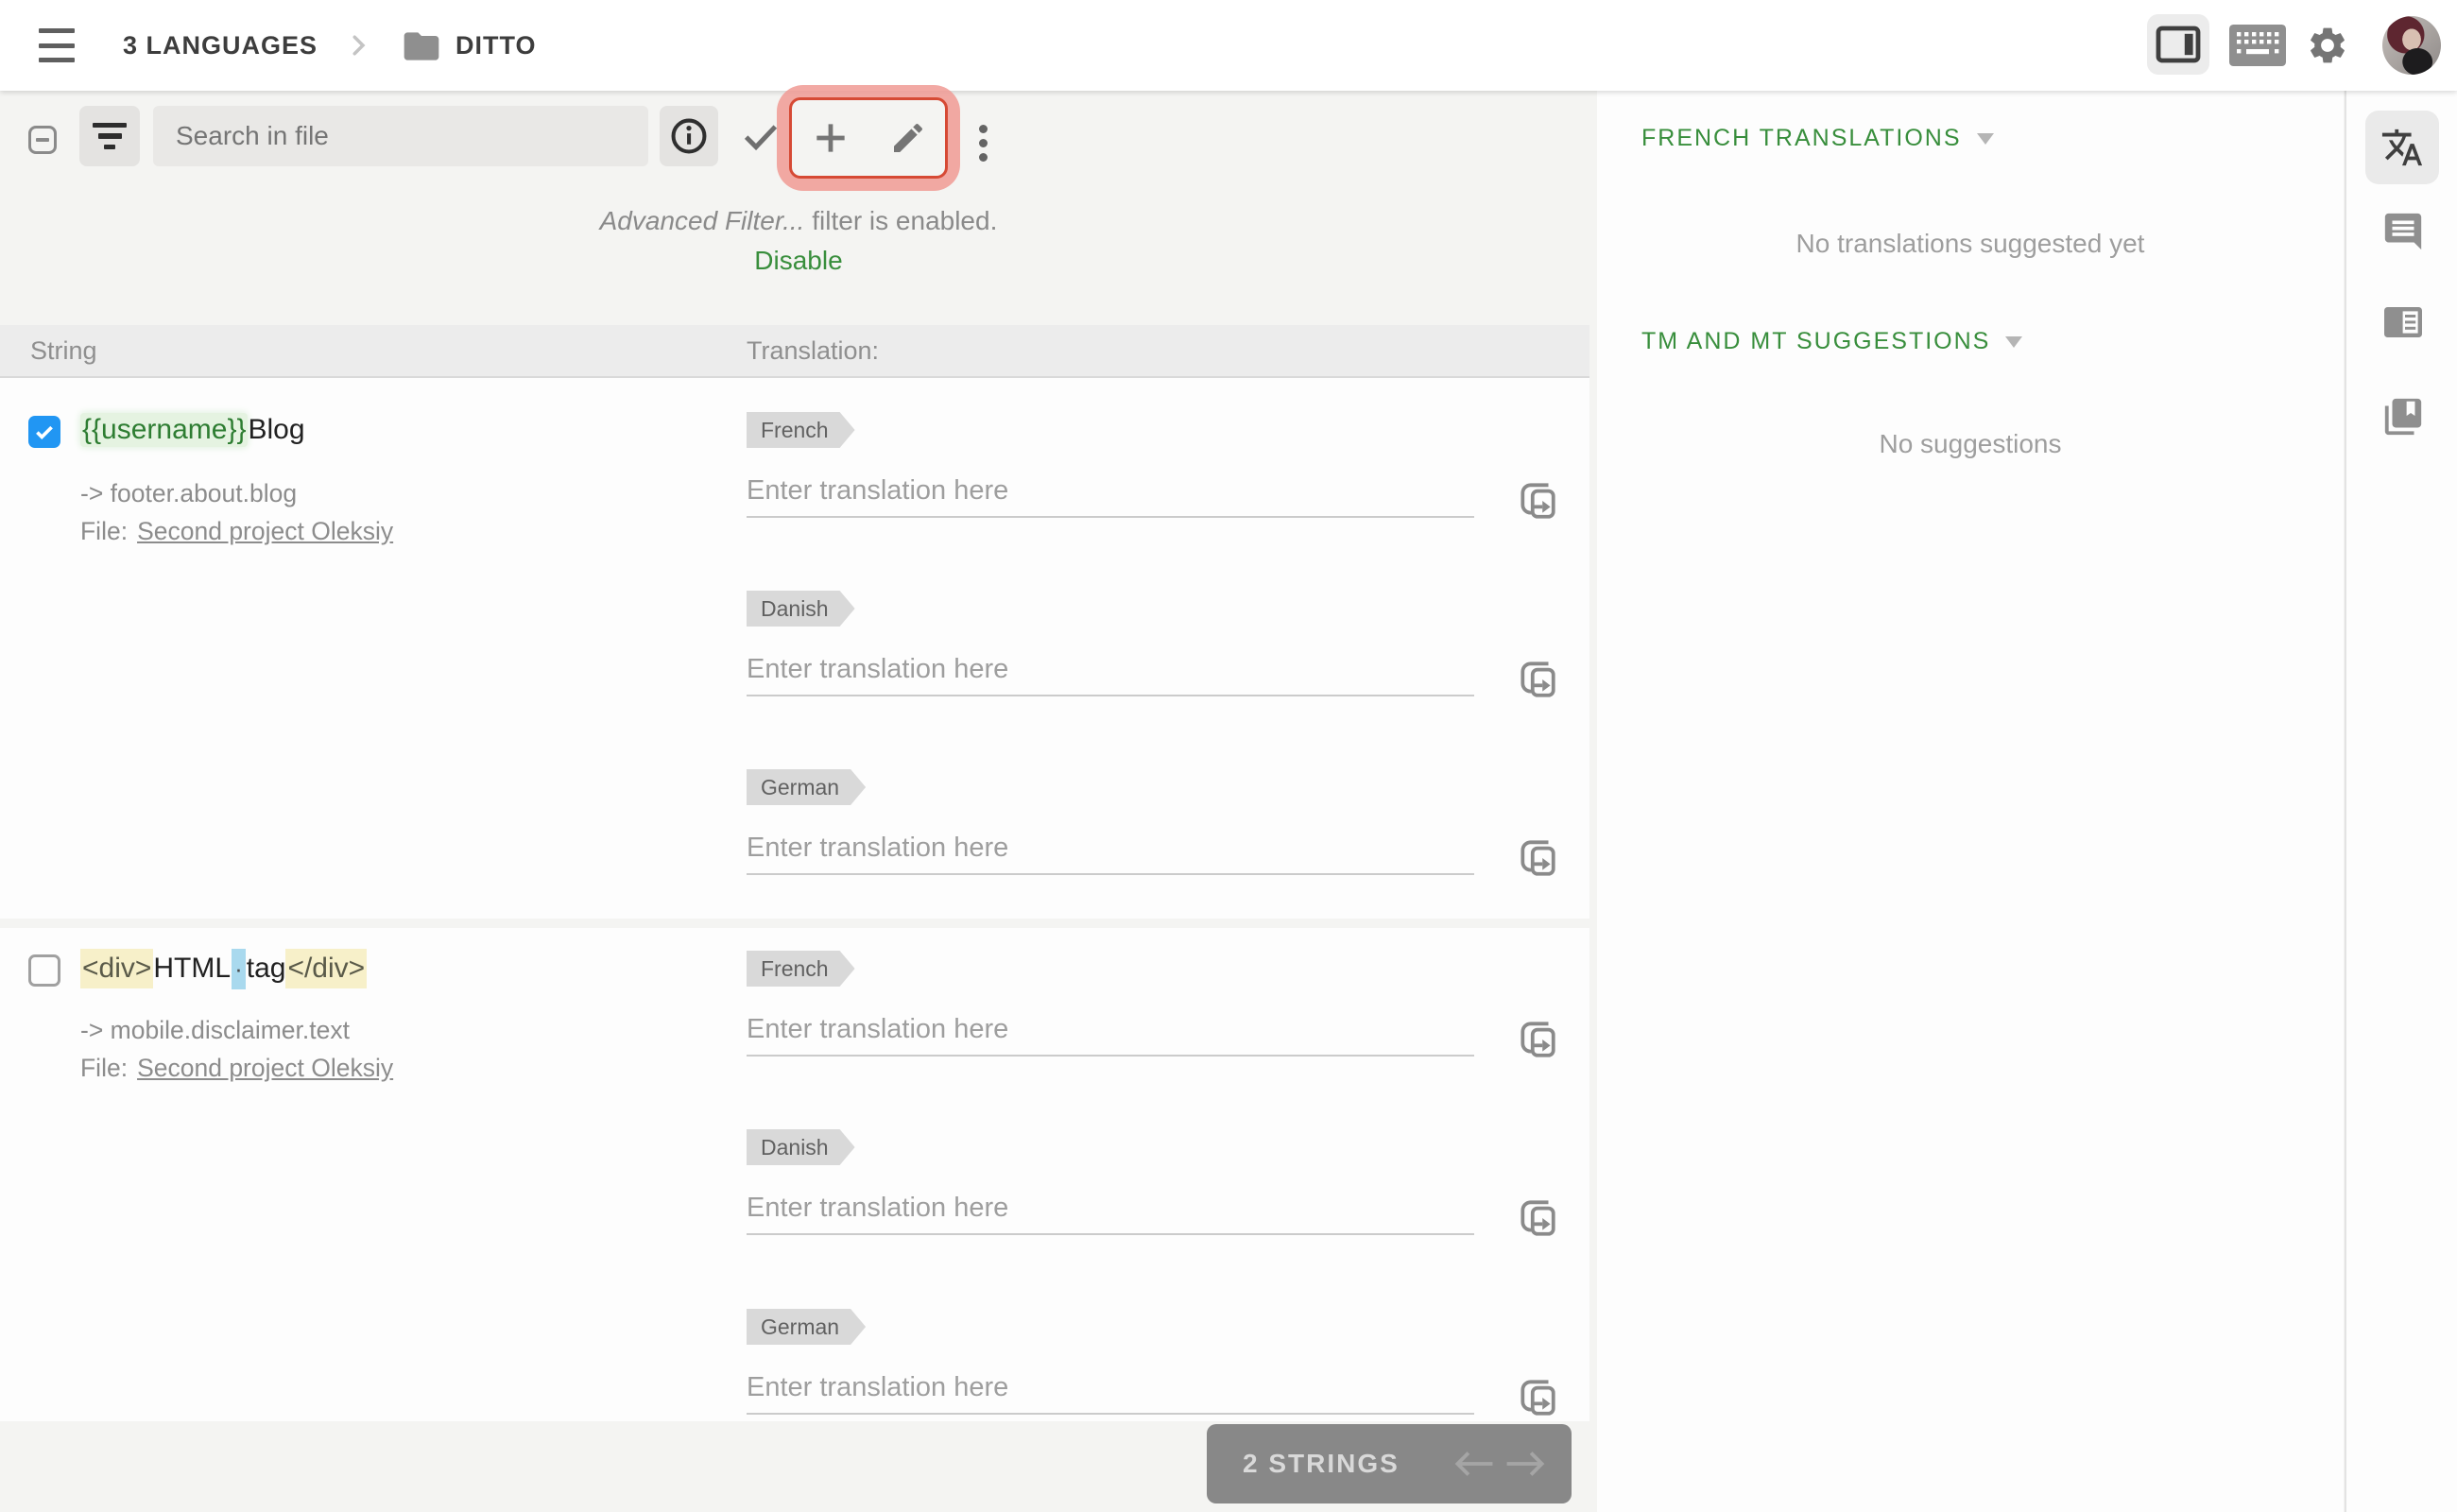  I want to click on empty-state-message: No translations suggested yet, so click(1970, 243).